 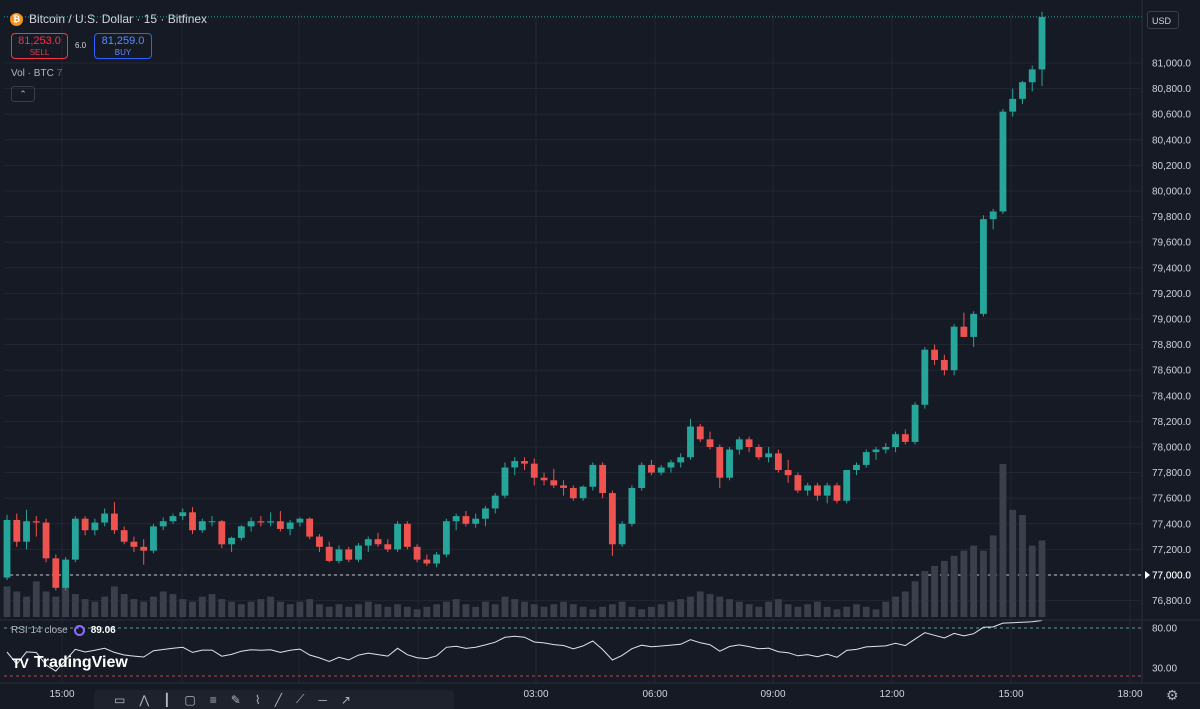 I want to click on tradingview-logo: TV TradingView, so click(x=70, y=663).